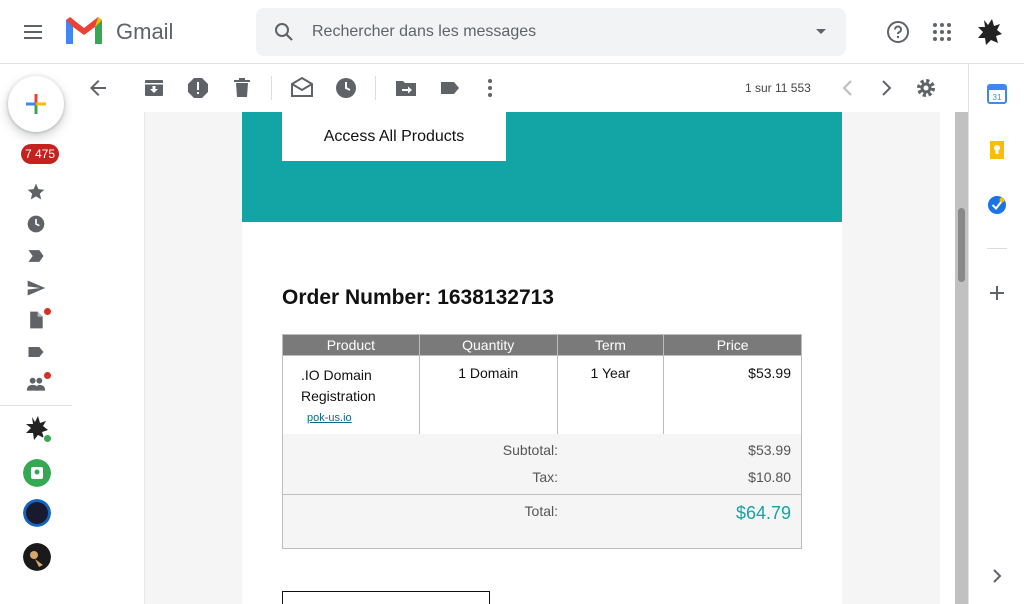 This screenshot has width=1024, height=604. What do you see at coordinates (36, 192) in the screenshot?
I see `starred-icon` at bounding box center [36, 192].